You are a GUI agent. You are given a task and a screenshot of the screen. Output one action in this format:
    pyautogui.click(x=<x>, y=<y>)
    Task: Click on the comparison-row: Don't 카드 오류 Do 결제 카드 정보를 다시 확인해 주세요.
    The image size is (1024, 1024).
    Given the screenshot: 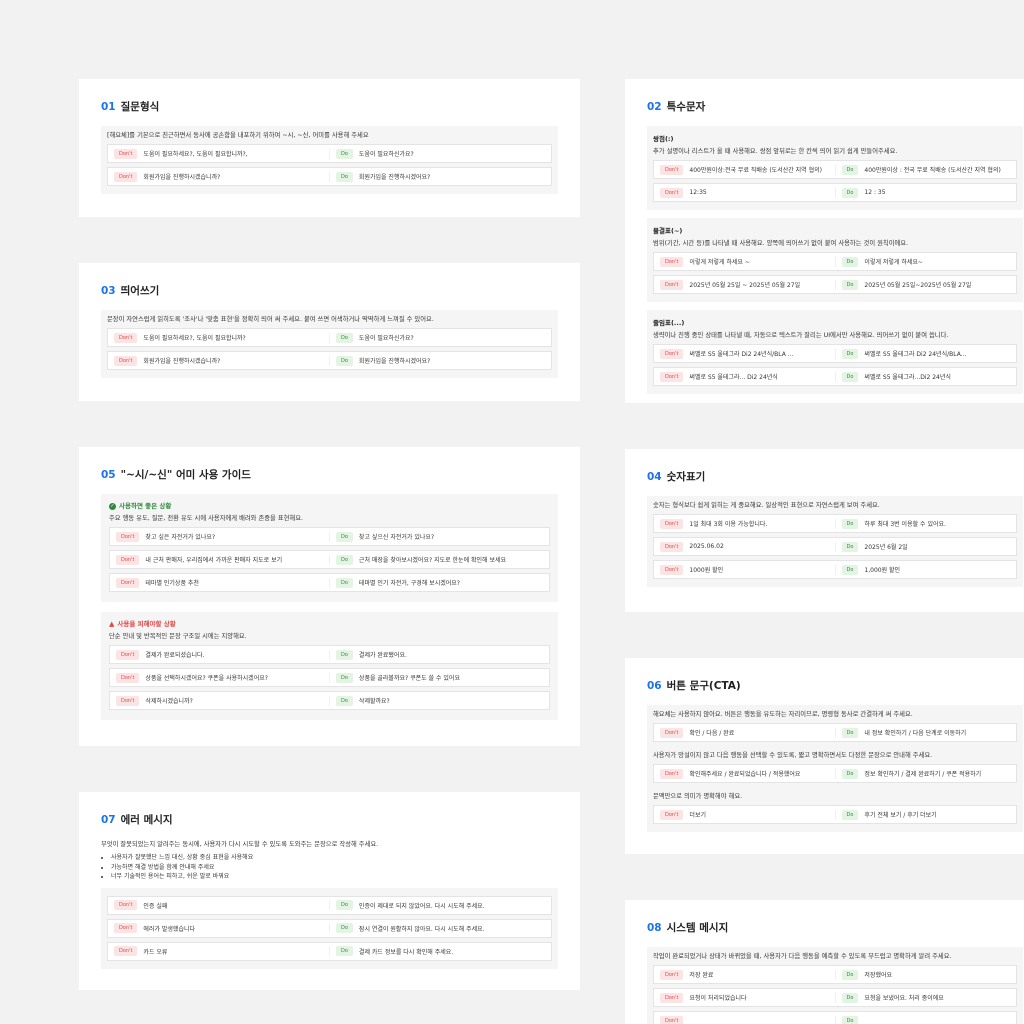 What is the action you would take?
    pyautogui.click(x=329, y=951)
    